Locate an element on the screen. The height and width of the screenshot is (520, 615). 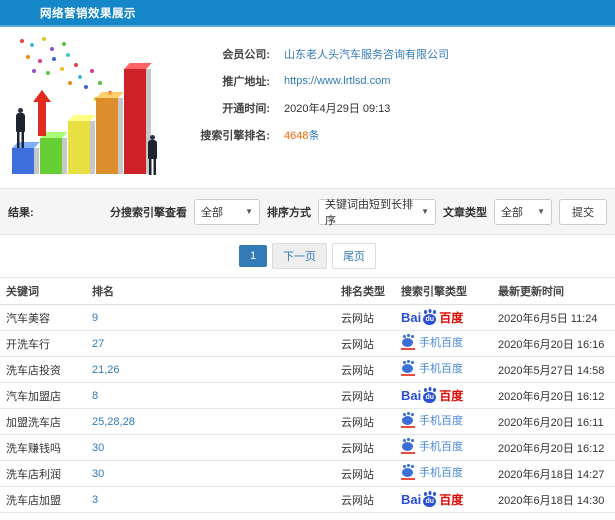
sort-label: 排序方式 is located at coordinates (289, 212).